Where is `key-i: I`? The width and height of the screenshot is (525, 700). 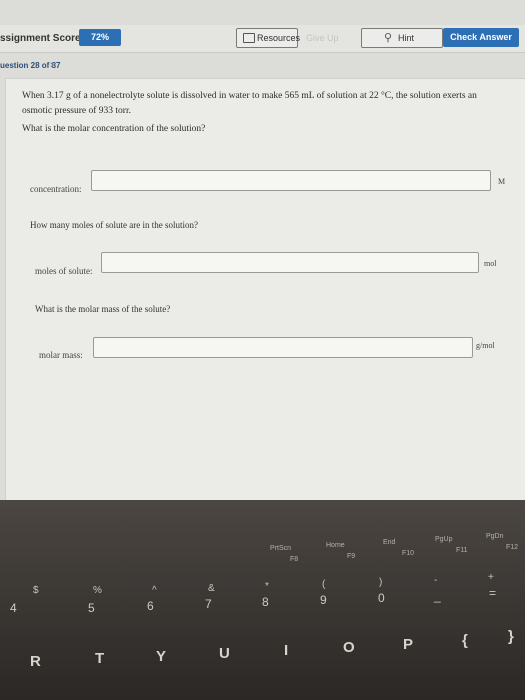
key-i: I is located at coordinates (286, 650).